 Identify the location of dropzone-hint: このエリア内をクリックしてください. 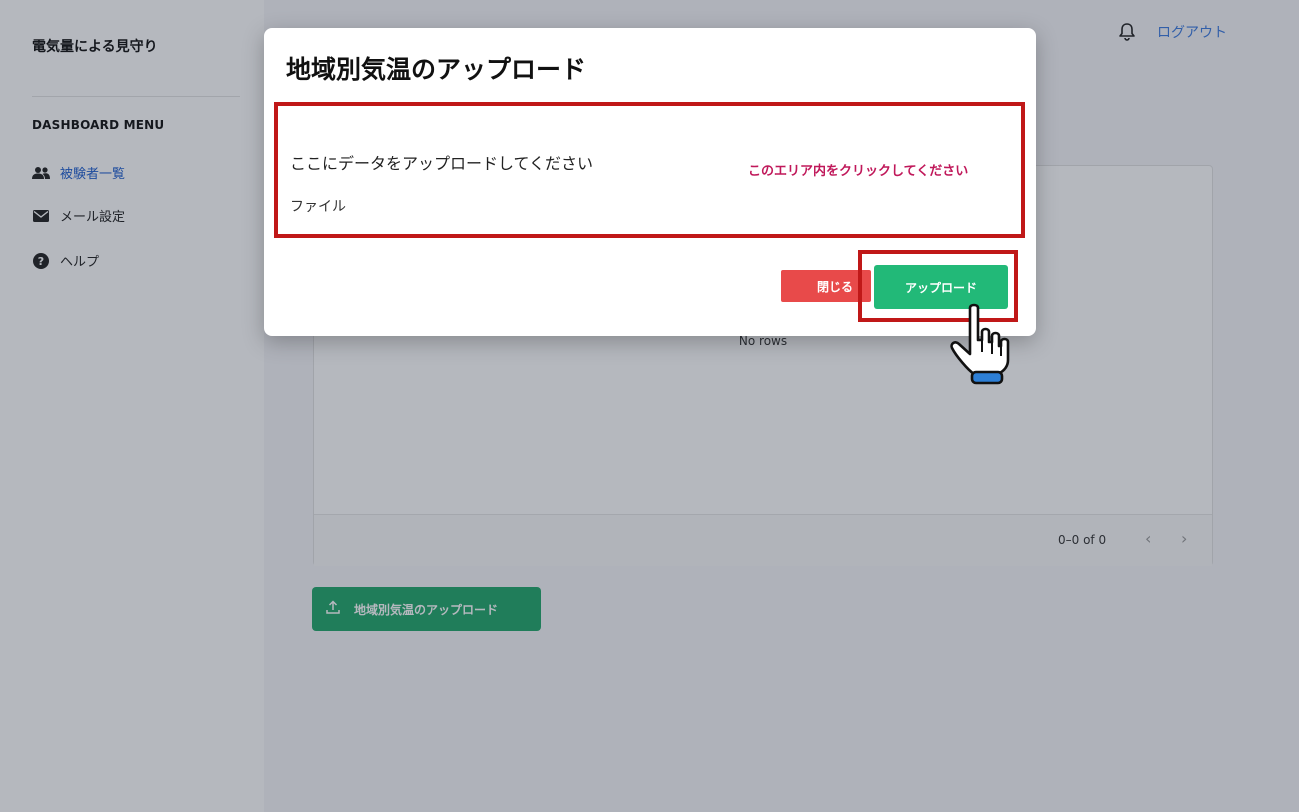
(858, 171).